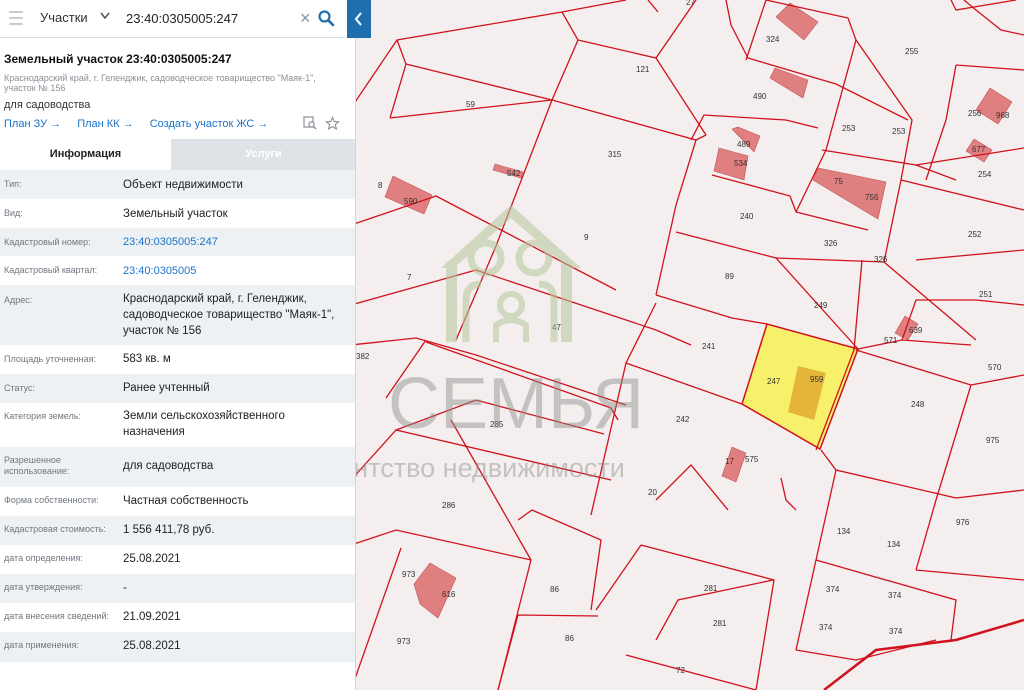  I want to click on plan-kk-link: План КК →, so click(105, 124).